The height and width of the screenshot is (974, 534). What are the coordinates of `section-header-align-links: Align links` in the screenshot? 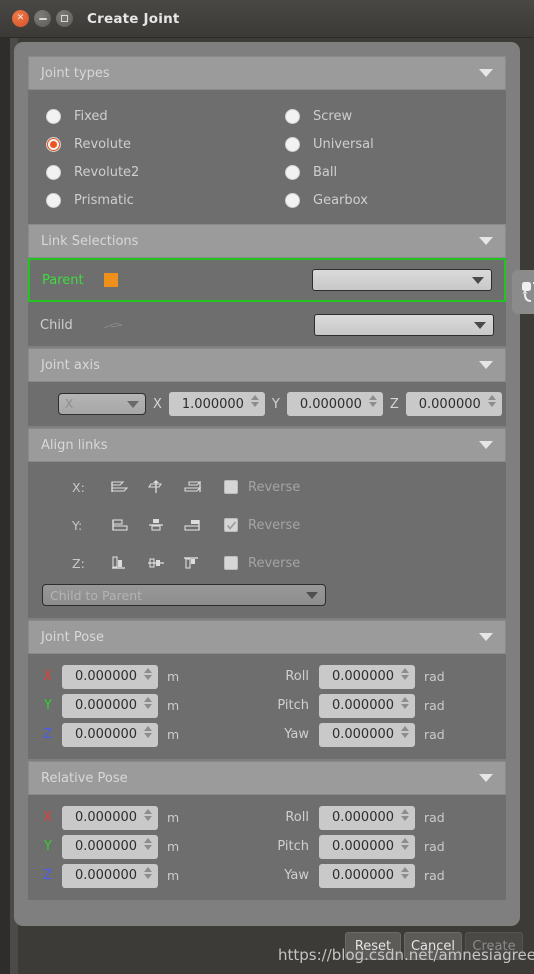 It's located at (267, 445).